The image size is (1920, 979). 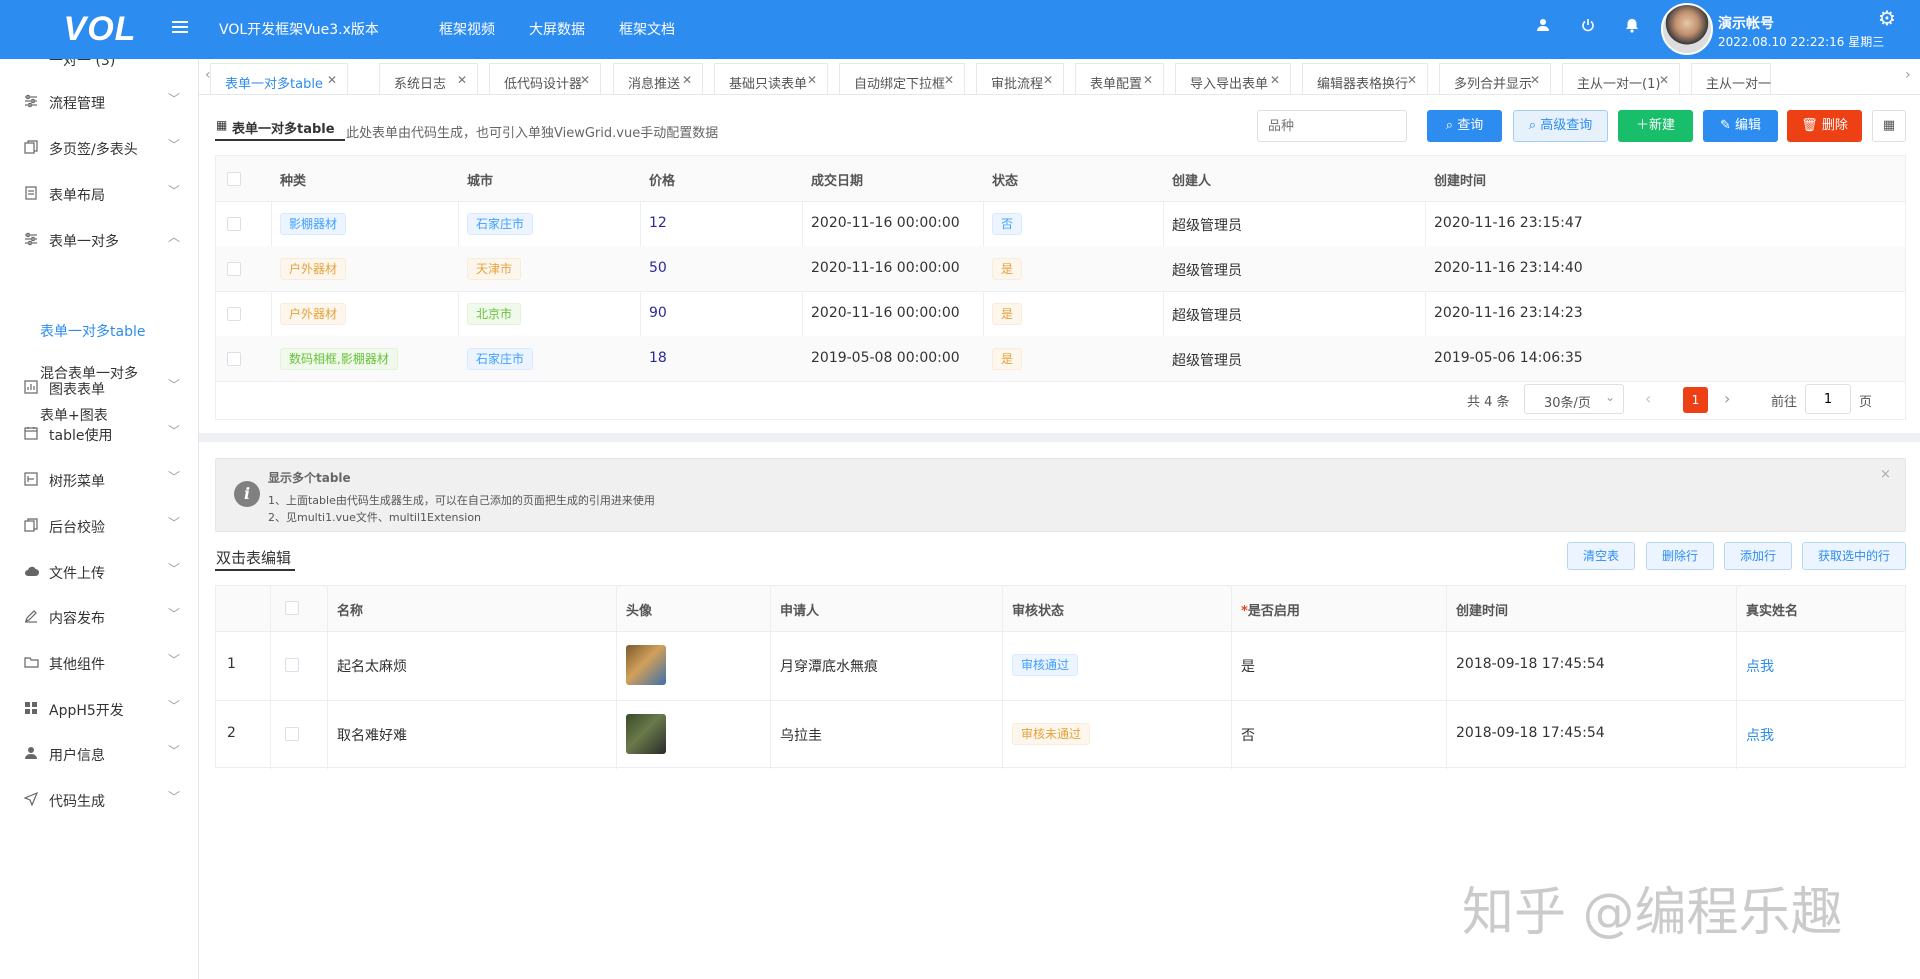 I want to click on user-icon, so click(x=1546, y=29).